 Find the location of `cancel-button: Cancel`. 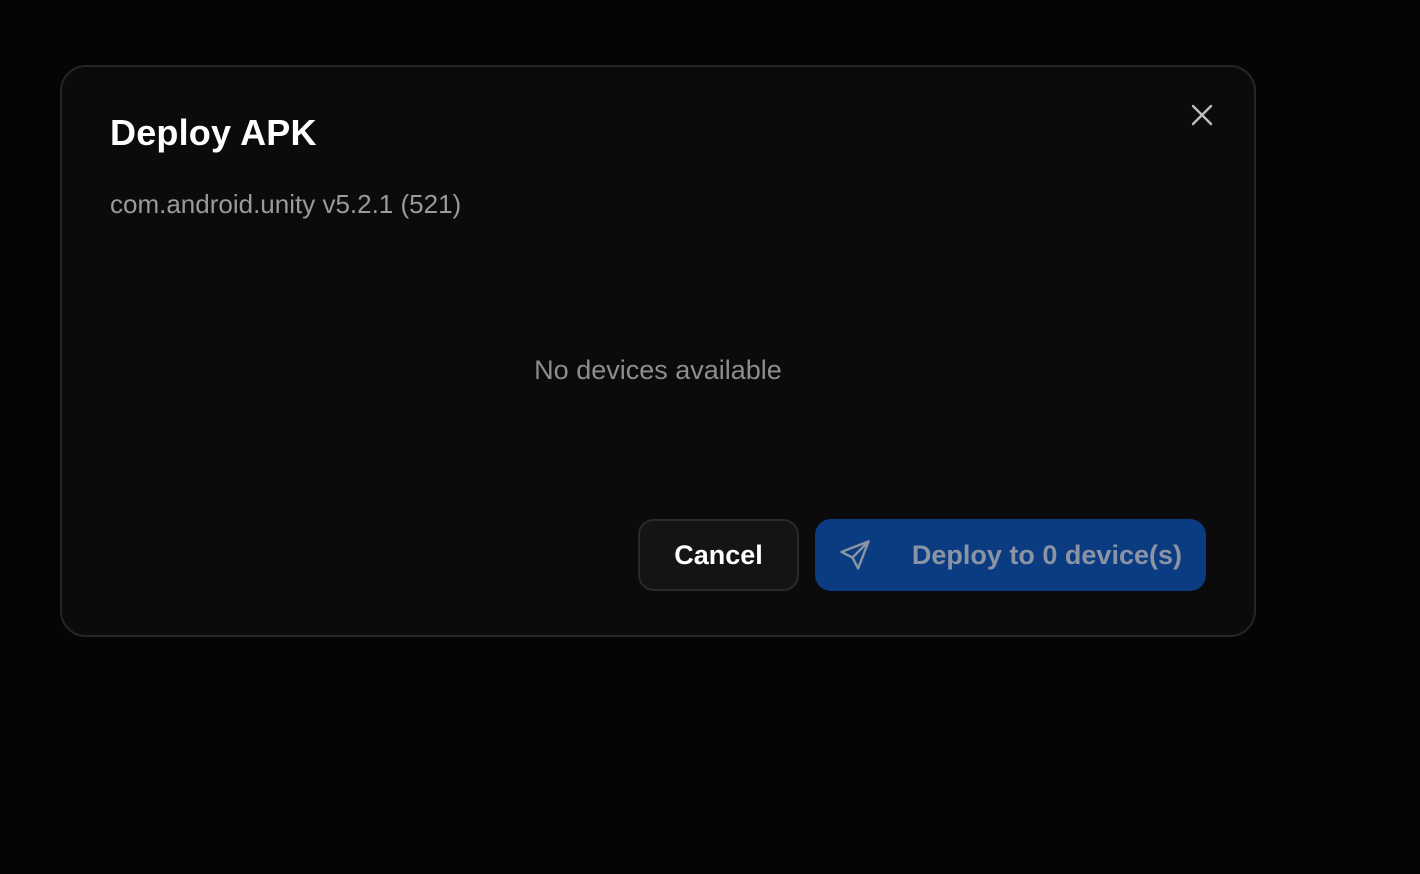

cancel-button: Cancel is located at coordinates (718, 555).